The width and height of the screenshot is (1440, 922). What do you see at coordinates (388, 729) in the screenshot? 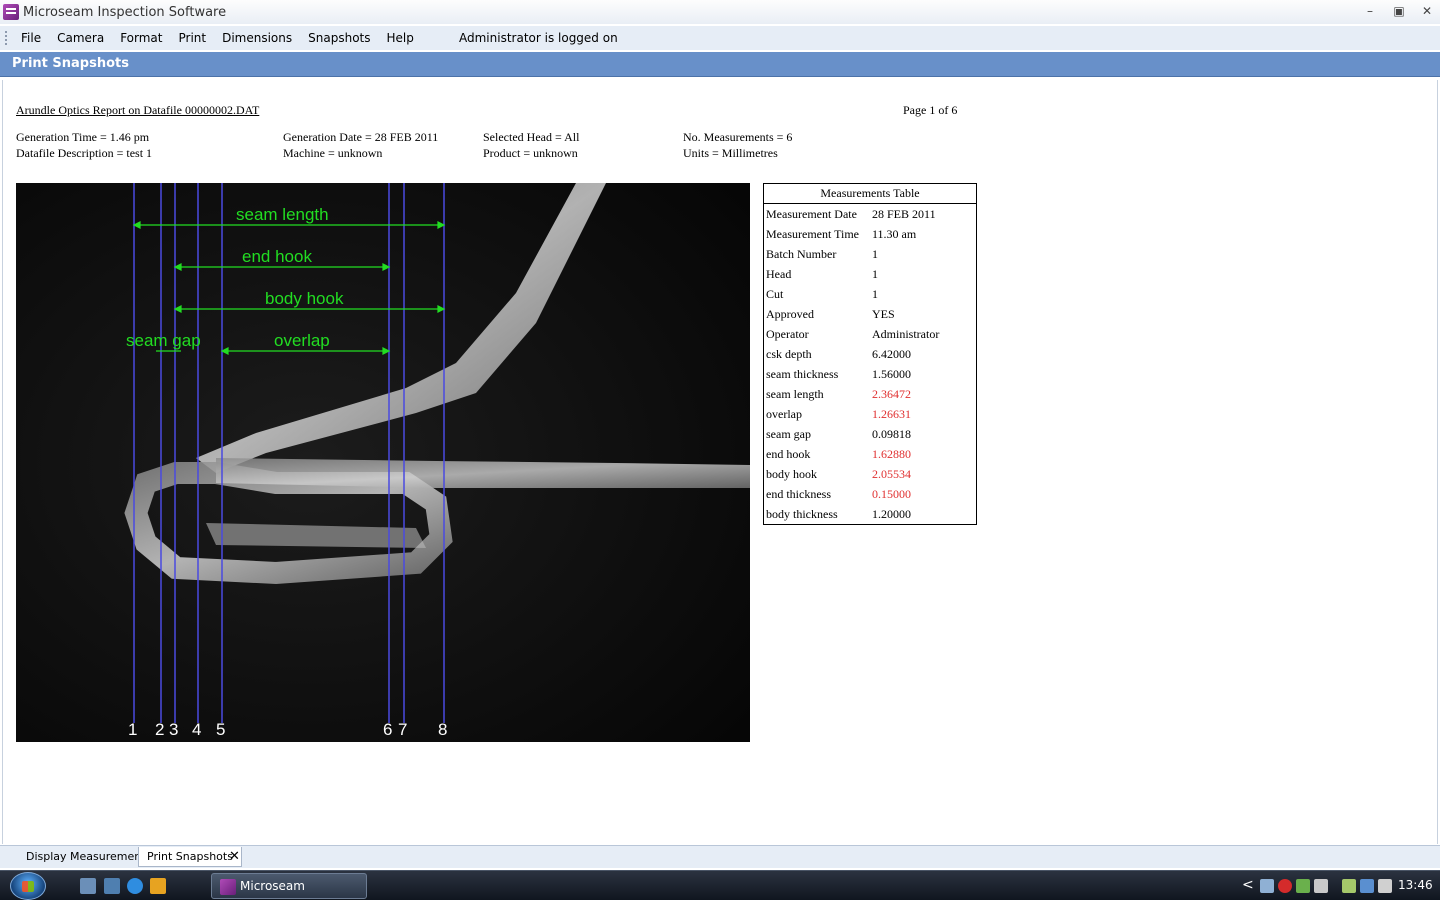
I see `line-number-6: 6` at bounding box center [388, 729].